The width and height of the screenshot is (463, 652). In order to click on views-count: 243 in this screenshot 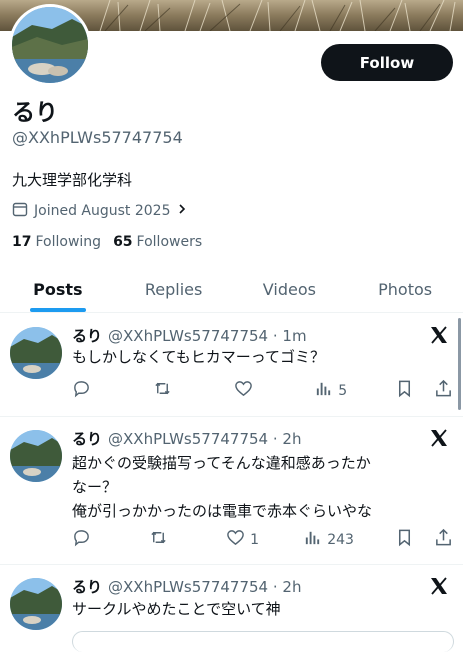, I will do `click(340, 539)`.